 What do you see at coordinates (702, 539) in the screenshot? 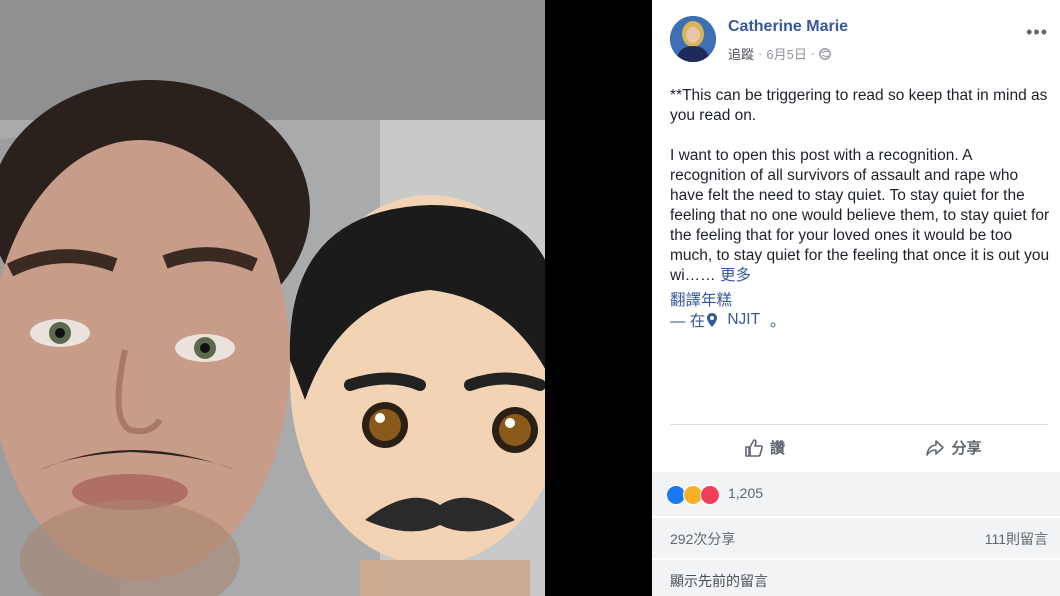
I see `share-count: 292次分享` at bounding box center [702, 539].